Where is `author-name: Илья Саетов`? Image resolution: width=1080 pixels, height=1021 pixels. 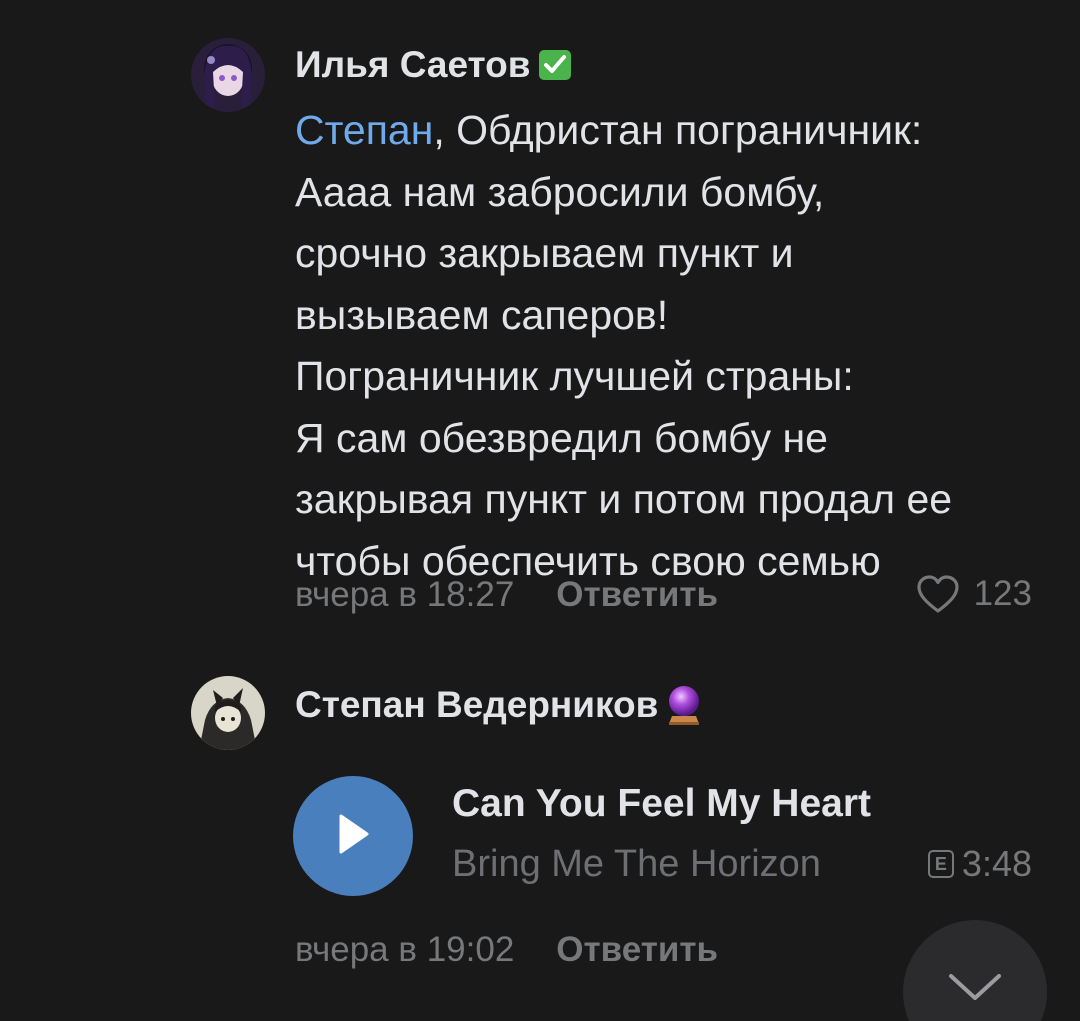
author-name: Илья Саетов is located at coordinates (413, 65).